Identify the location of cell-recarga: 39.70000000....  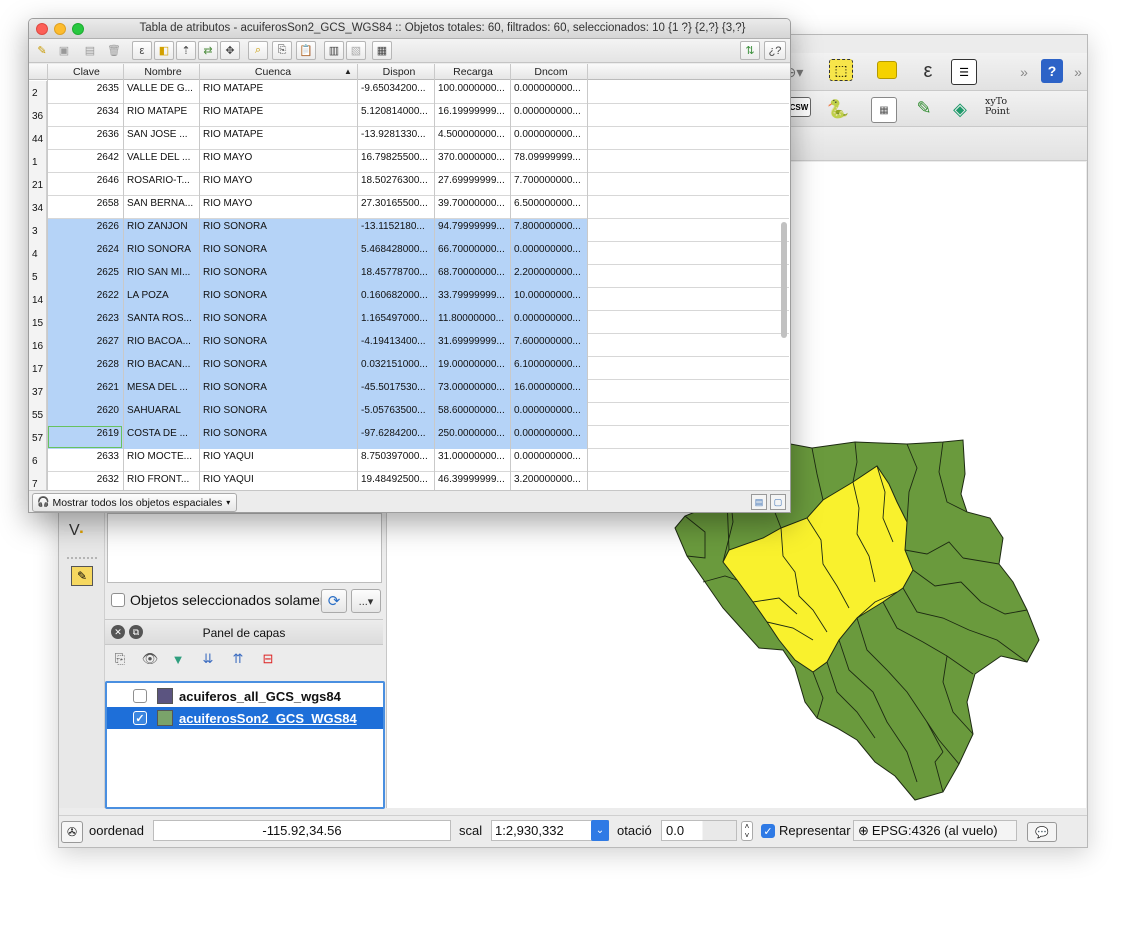
(474, 203).